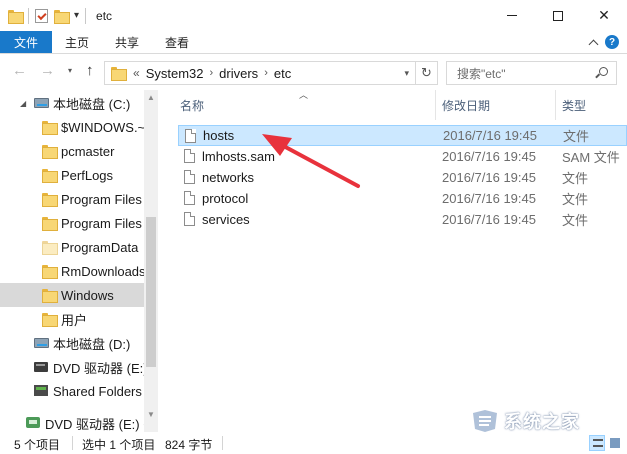 Image resolution: width=627 pixels, height=454 pixels. I want to click on details-view-button, so click(597, 443).